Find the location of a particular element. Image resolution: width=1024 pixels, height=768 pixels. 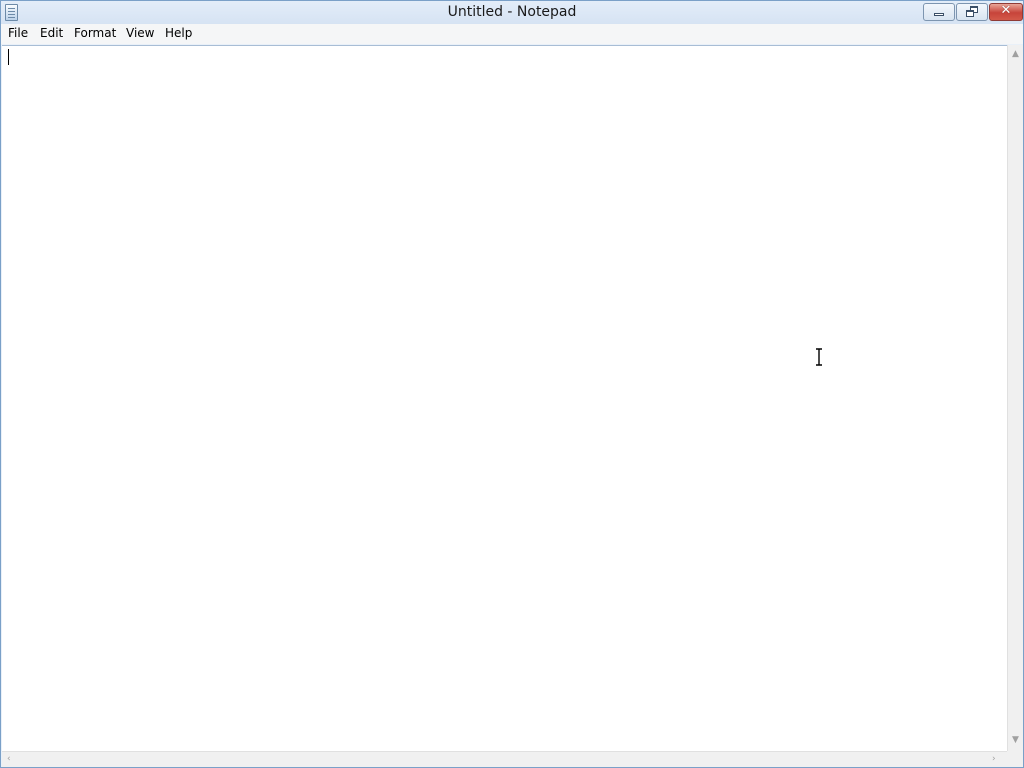

vertical-scrollbar: ▲ ▼ is located at coordinates (1015, 398).